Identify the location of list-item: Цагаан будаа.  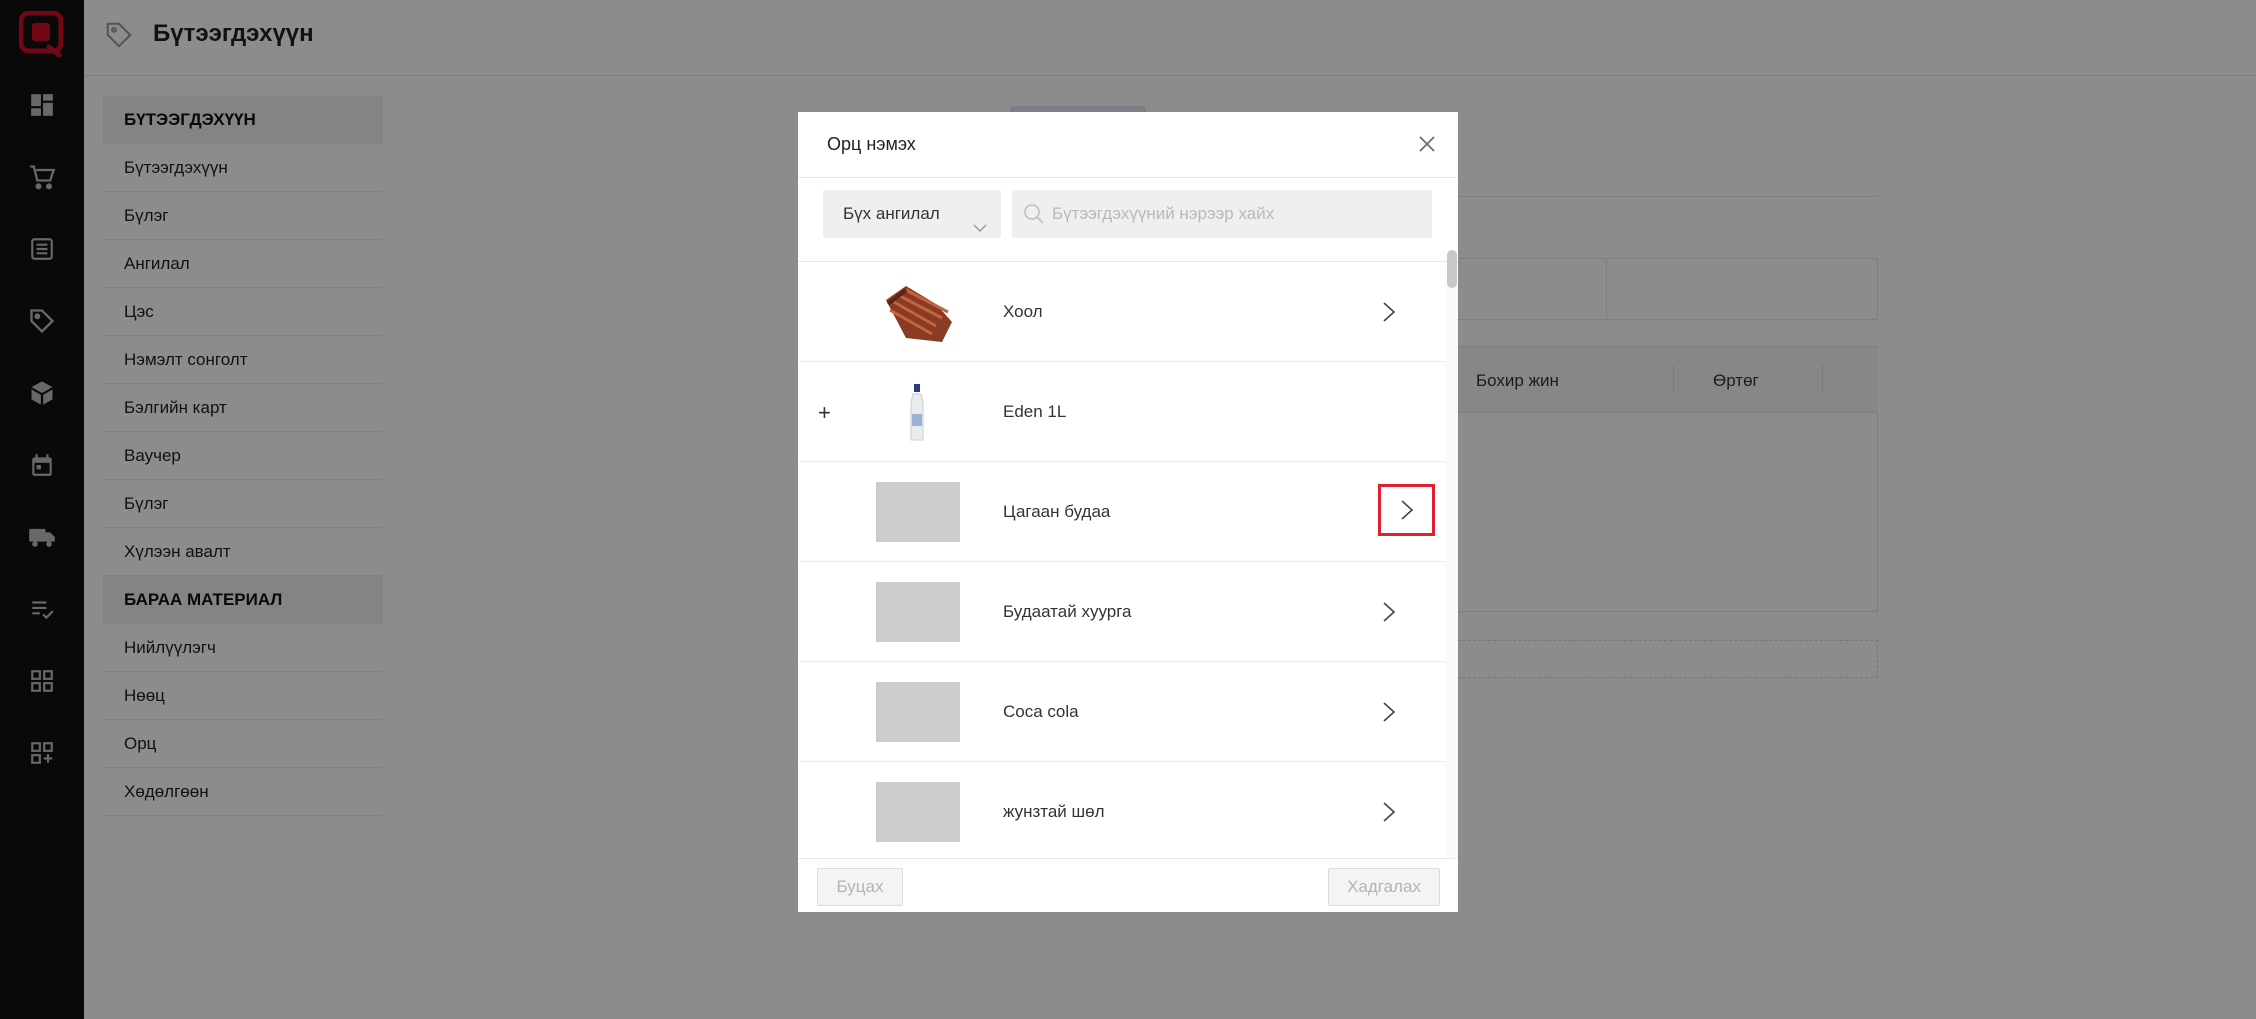
(1121, 512).